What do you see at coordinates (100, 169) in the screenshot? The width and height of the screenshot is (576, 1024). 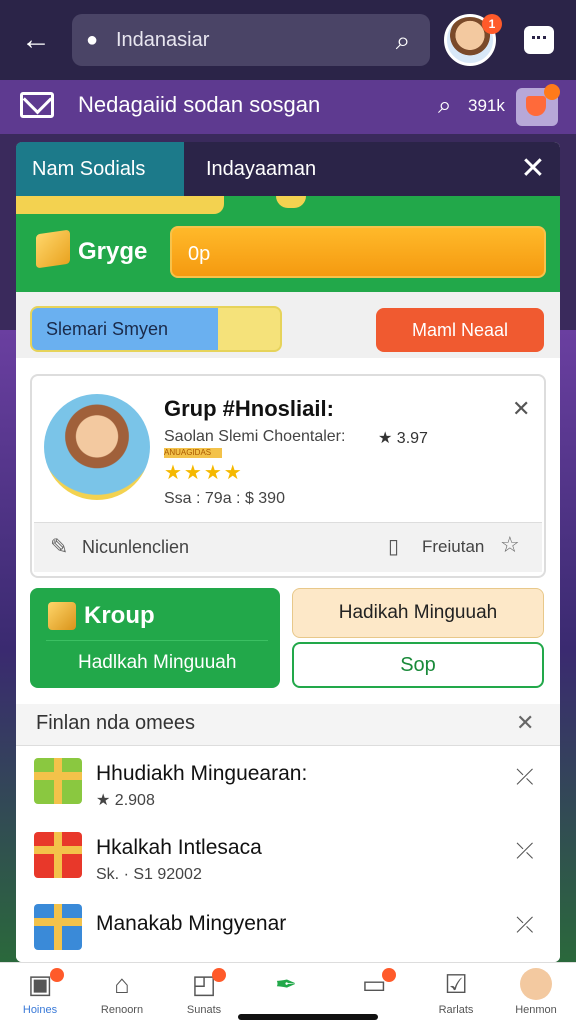 I see `tab-nam-sodials: Nam Sodials` at bounding box center [100, 169].